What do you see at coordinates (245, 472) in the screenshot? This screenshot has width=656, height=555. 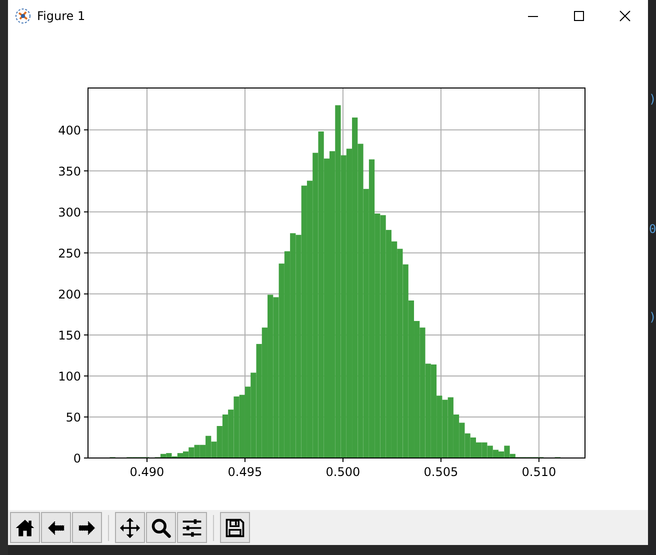 I see `tick-label: 0.495` at bounding box center [245, 472].